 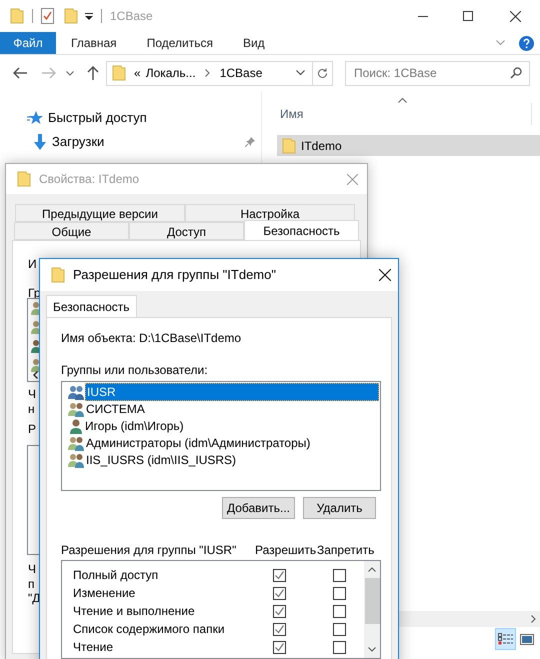 I want to click on pin-icon, so click(x=250, y=142).